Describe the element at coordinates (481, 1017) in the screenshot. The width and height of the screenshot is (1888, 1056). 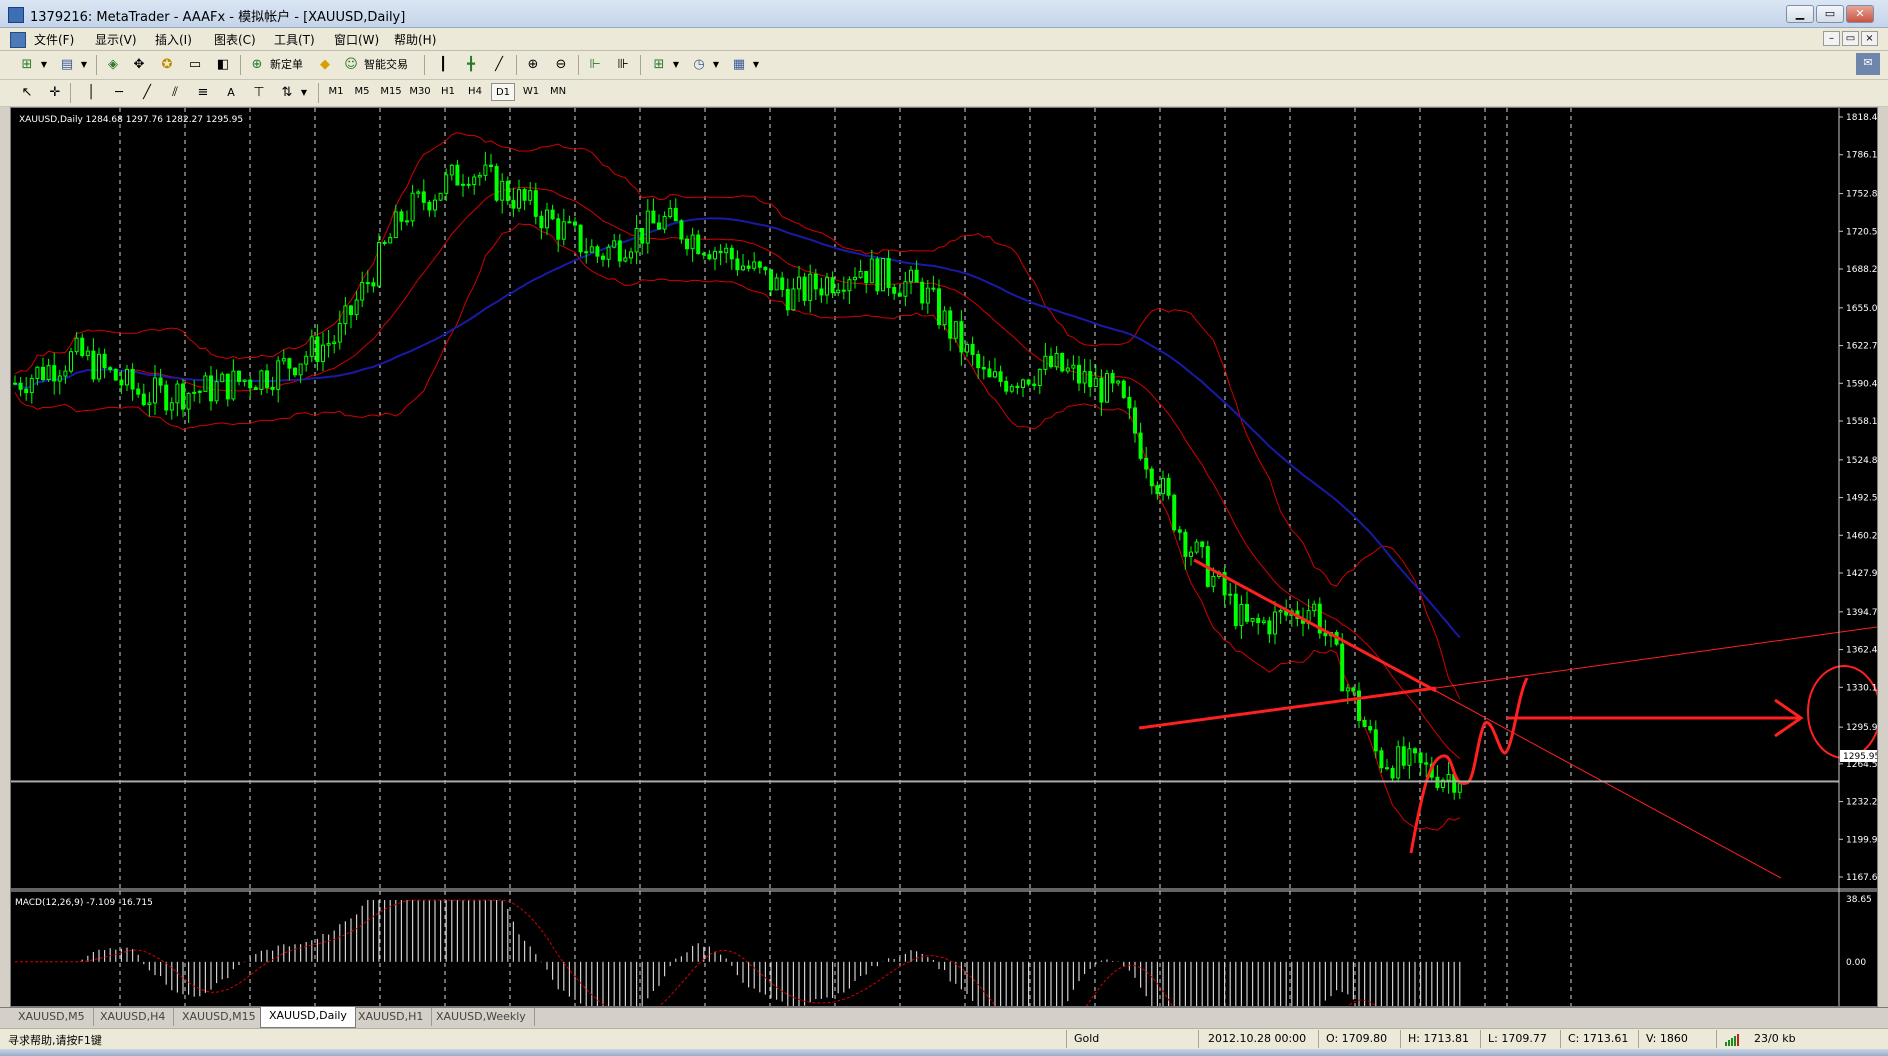
I see `tab-xauusd-weekly: XAUUSD,Weekly` at that location.